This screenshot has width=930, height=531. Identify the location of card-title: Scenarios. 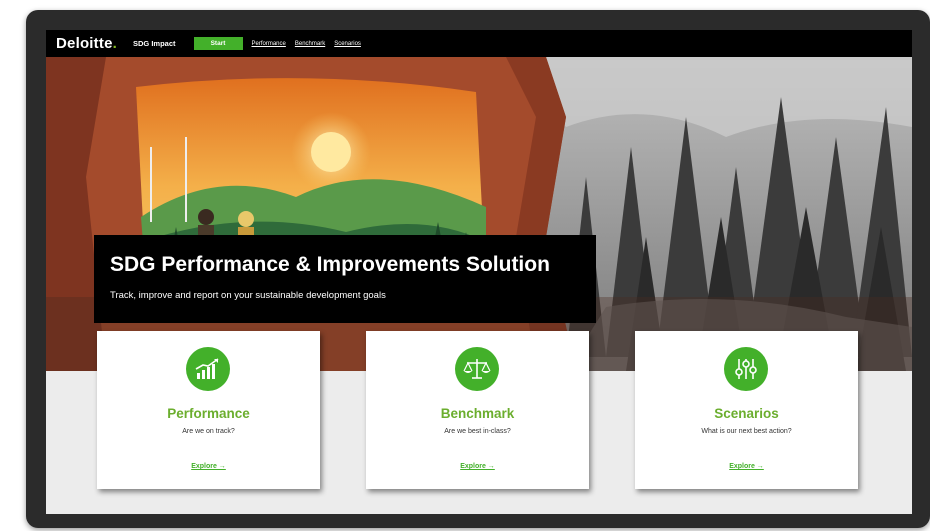
(746, 413).